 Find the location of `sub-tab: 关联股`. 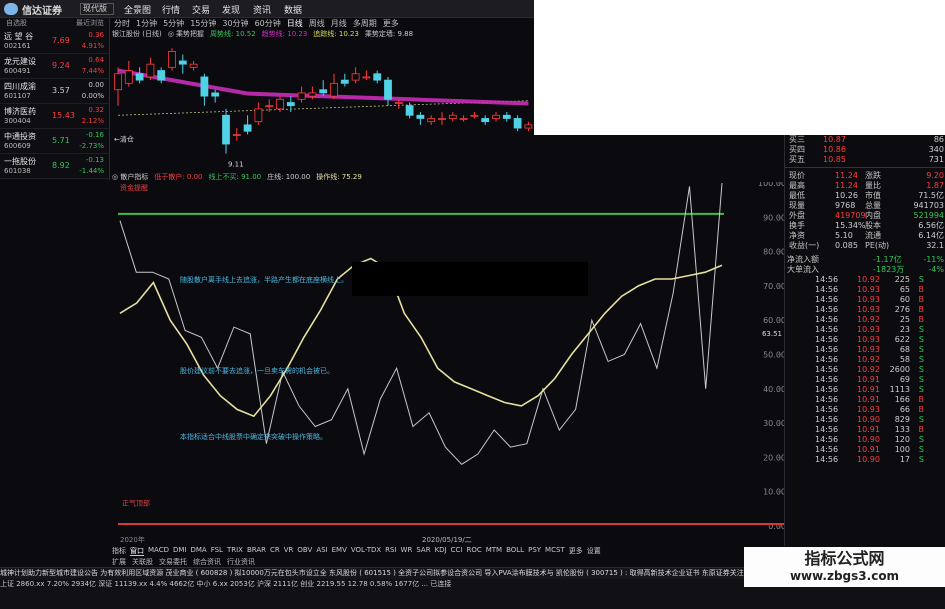

sub-tab: 关联股 is located at coordinates (142, 562).